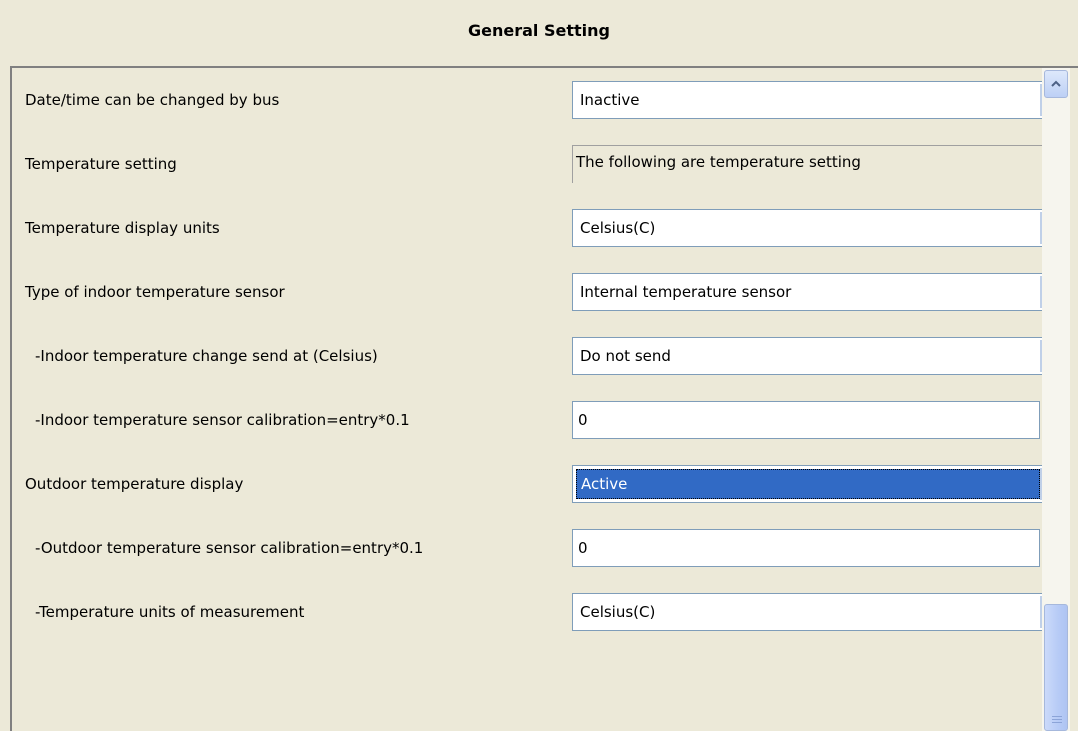 This screenshot has width=1078, height=731. What do you see at coordinates (807, 484) in the screenshot?
I see `outdoor-display-select: Active` at bounding box center [807, 484].